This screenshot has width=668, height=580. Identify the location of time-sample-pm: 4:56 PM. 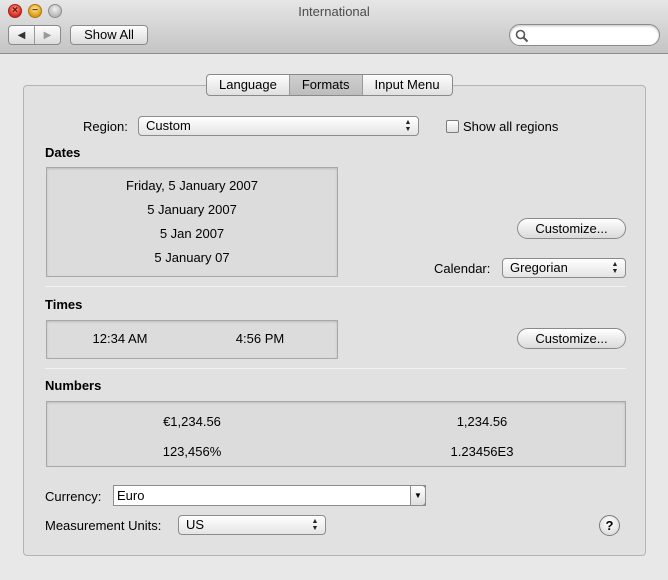
(260, 338).